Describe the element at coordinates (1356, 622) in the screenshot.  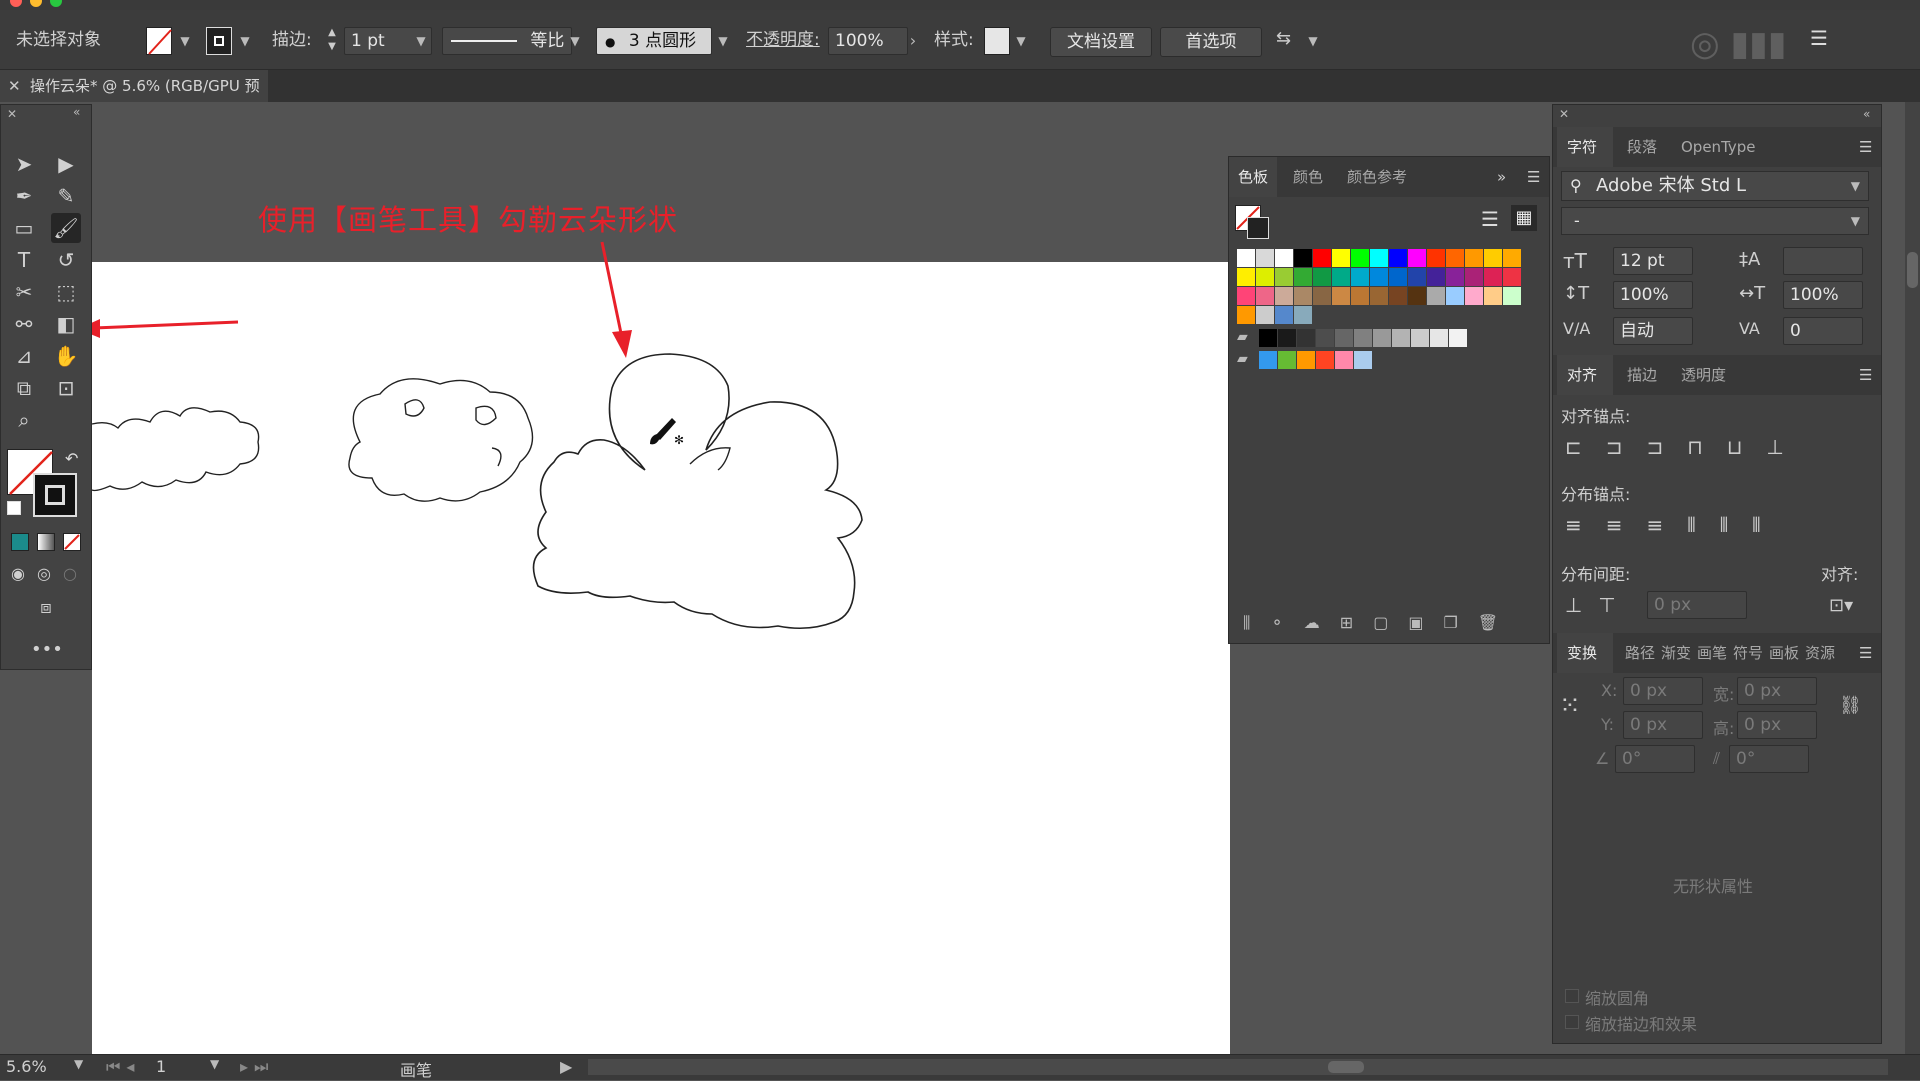
I see `swatch-options-icon: ⊞` at that location.